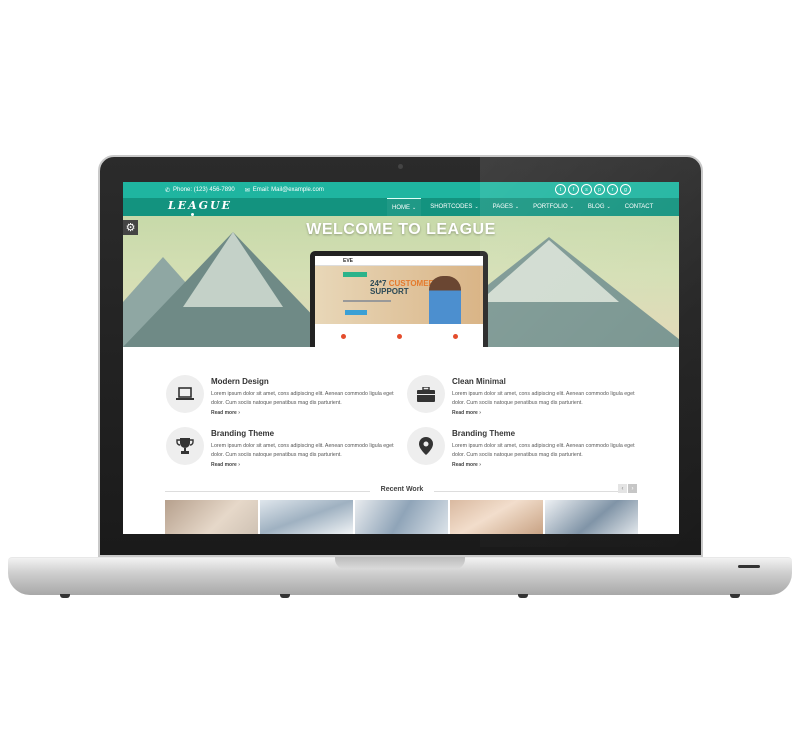 This screenshot has height=750, width=800. I want to click on monitor-mockup: EVE 24*7 CUSTOMER SUPPORT, so click(399, 299).